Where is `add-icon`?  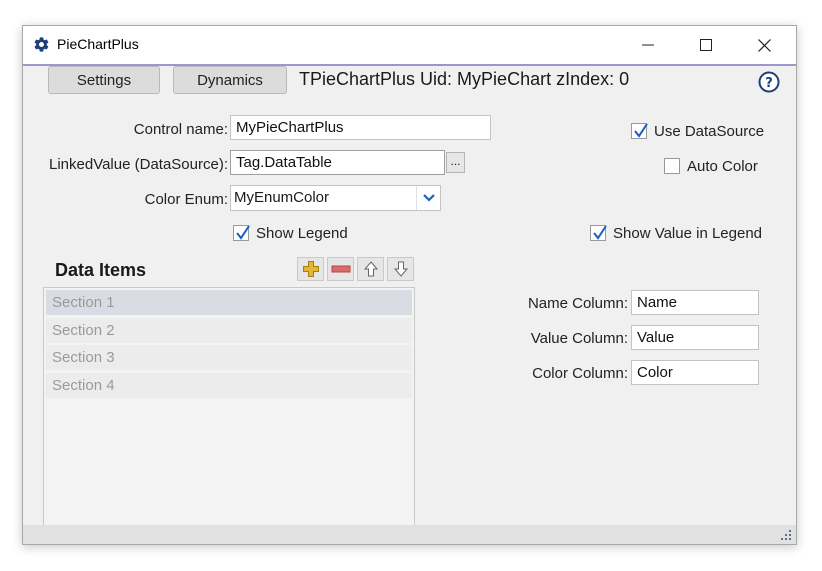 add-icon is located at coordinates (310, 269).